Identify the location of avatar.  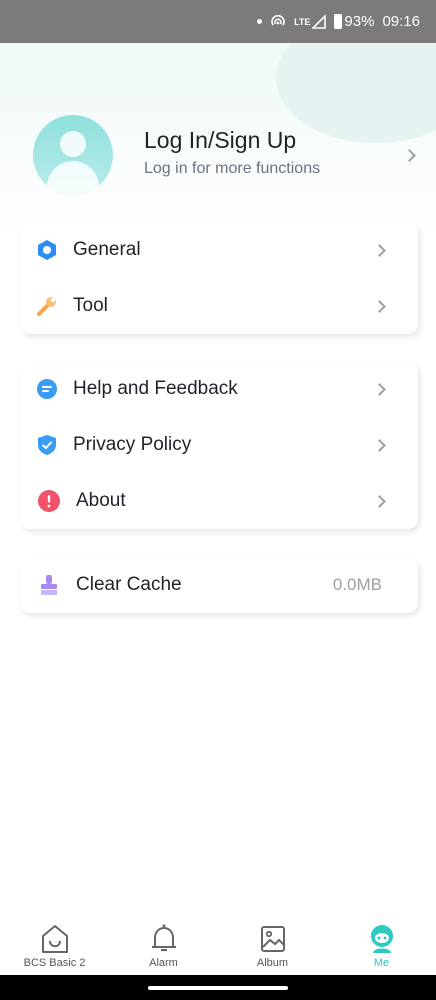
(73, 155).